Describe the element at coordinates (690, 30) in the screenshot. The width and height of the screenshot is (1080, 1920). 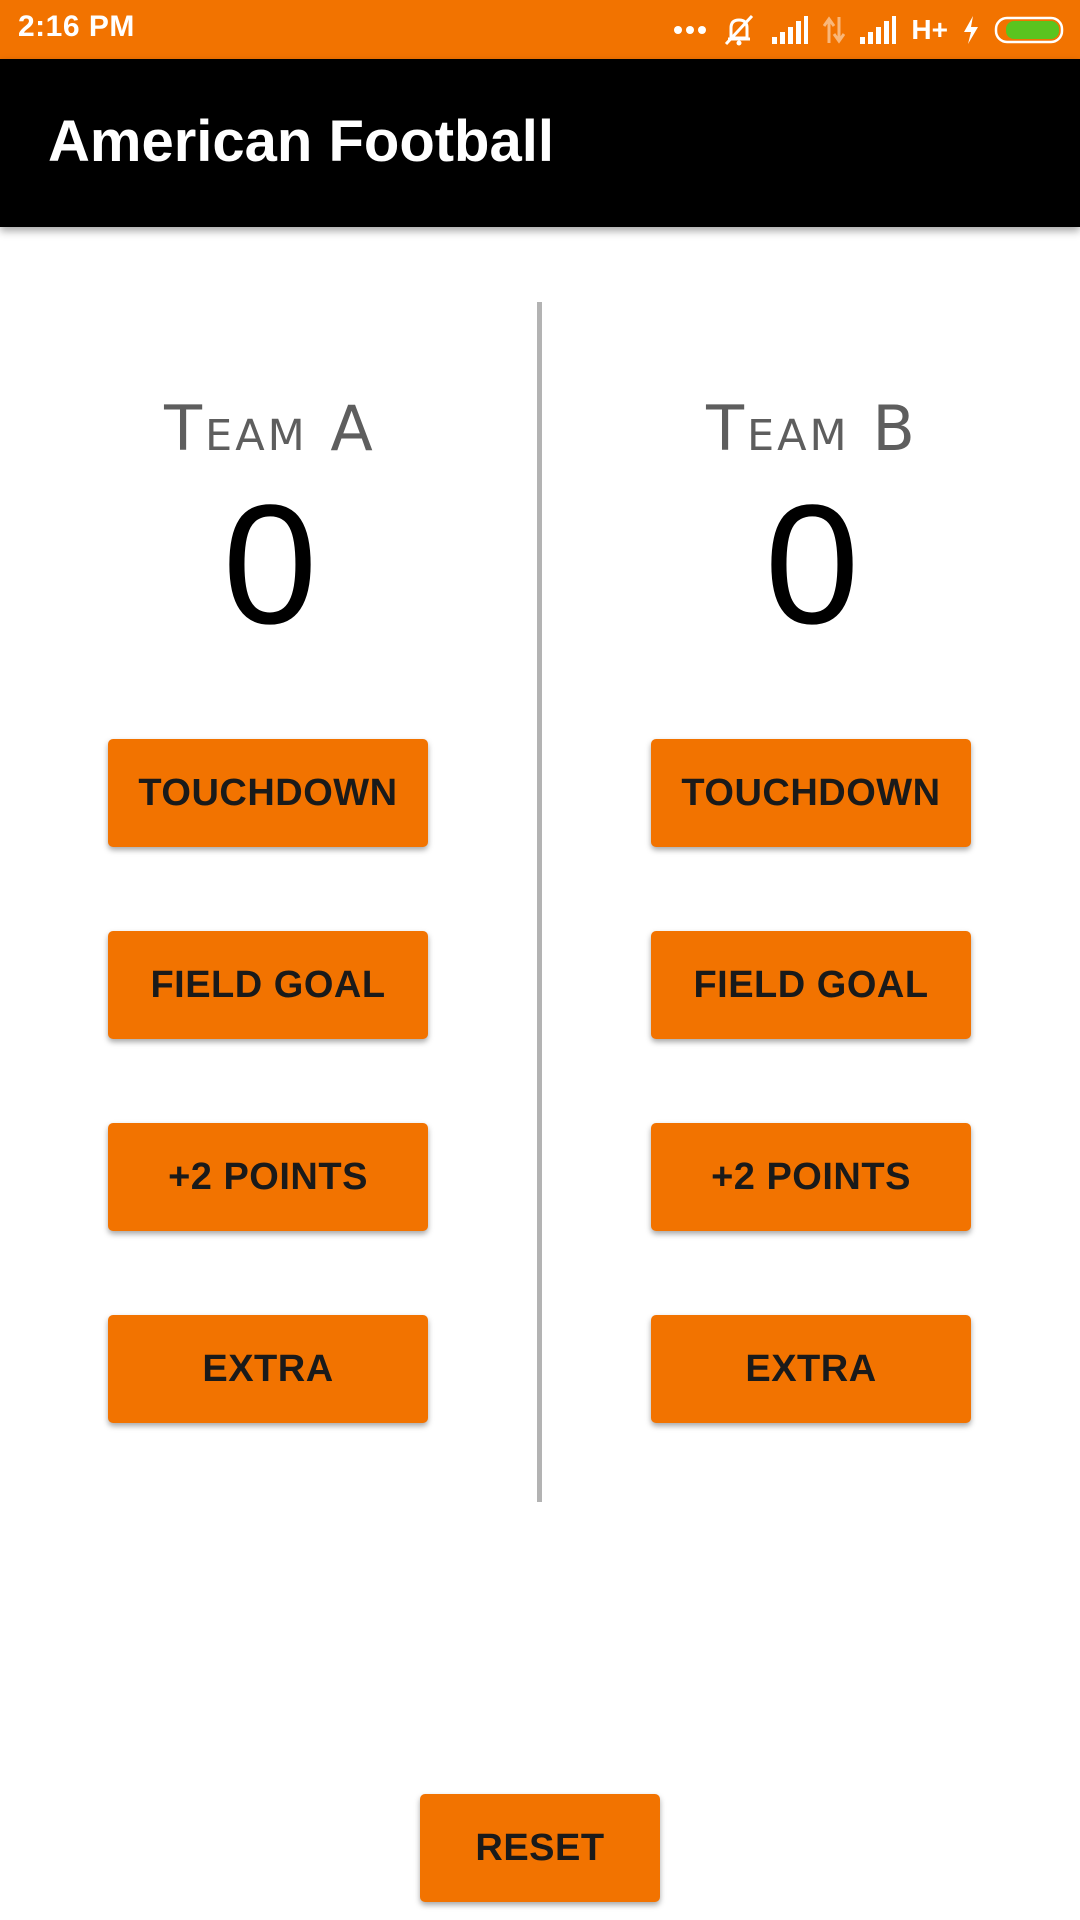
I see `more-dots-icon` at that location.